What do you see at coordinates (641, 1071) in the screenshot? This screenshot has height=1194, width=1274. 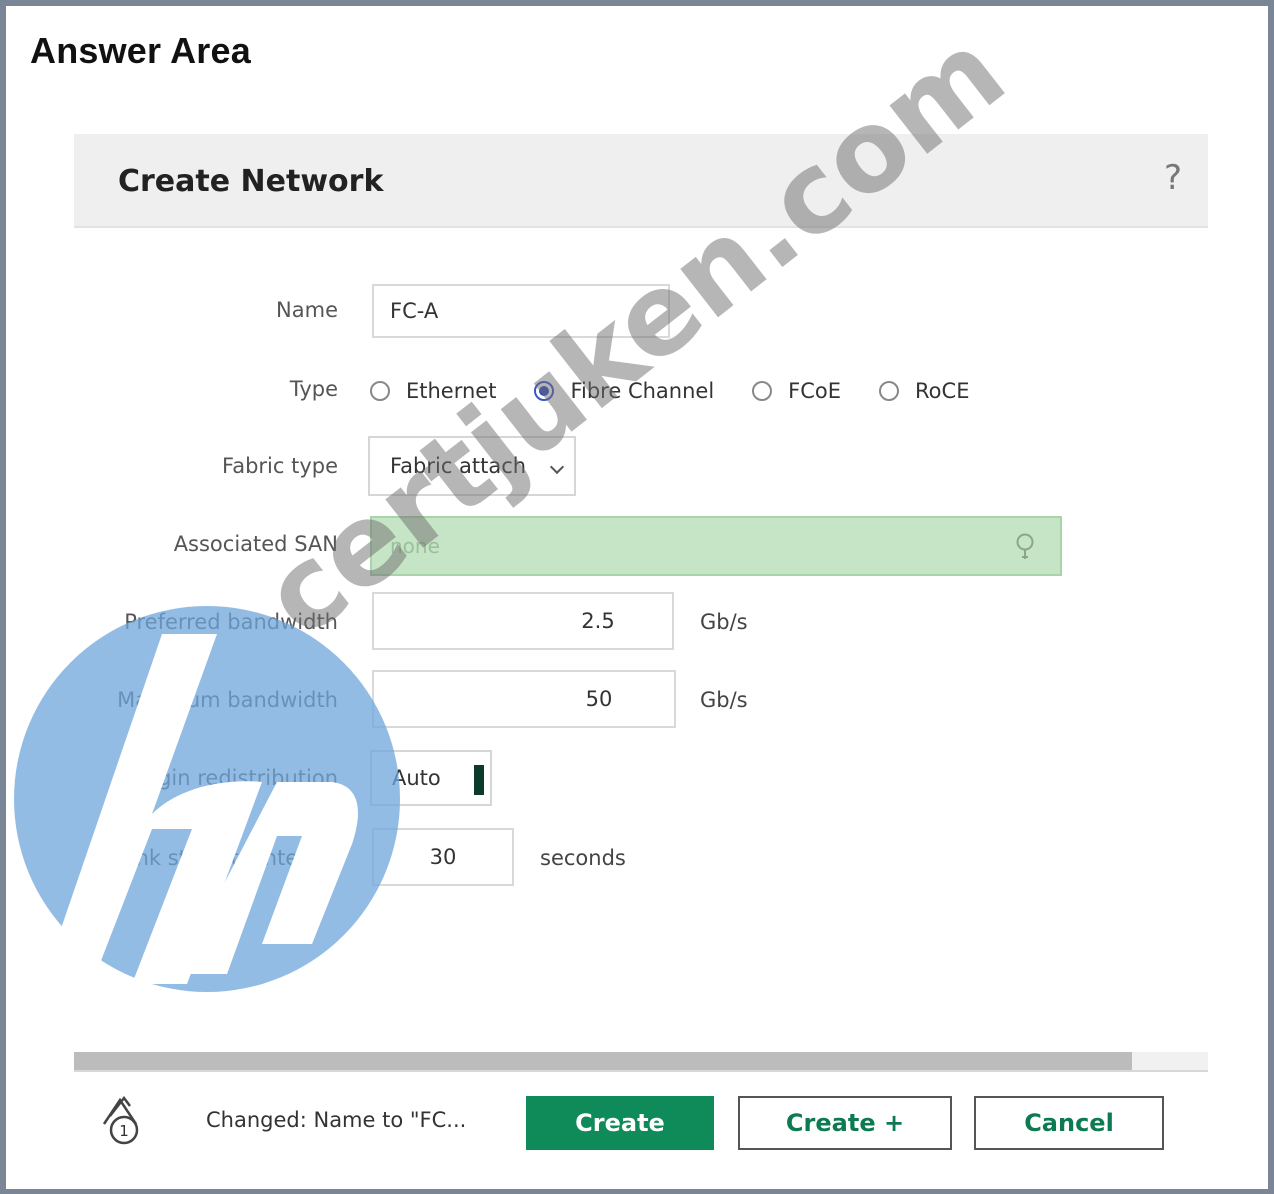 I see `footer-divider` at bounding box center [641, 1071].